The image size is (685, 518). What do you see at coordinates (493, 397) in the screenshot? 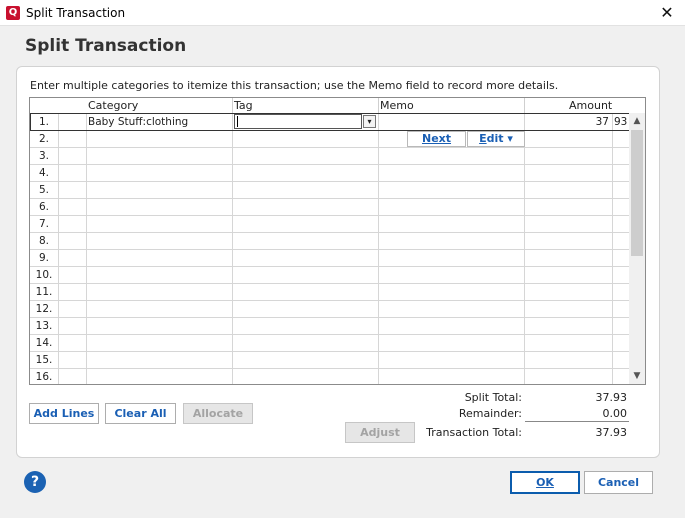
I see `split-total-label: Split Total:` at bounding box center [493, 397].